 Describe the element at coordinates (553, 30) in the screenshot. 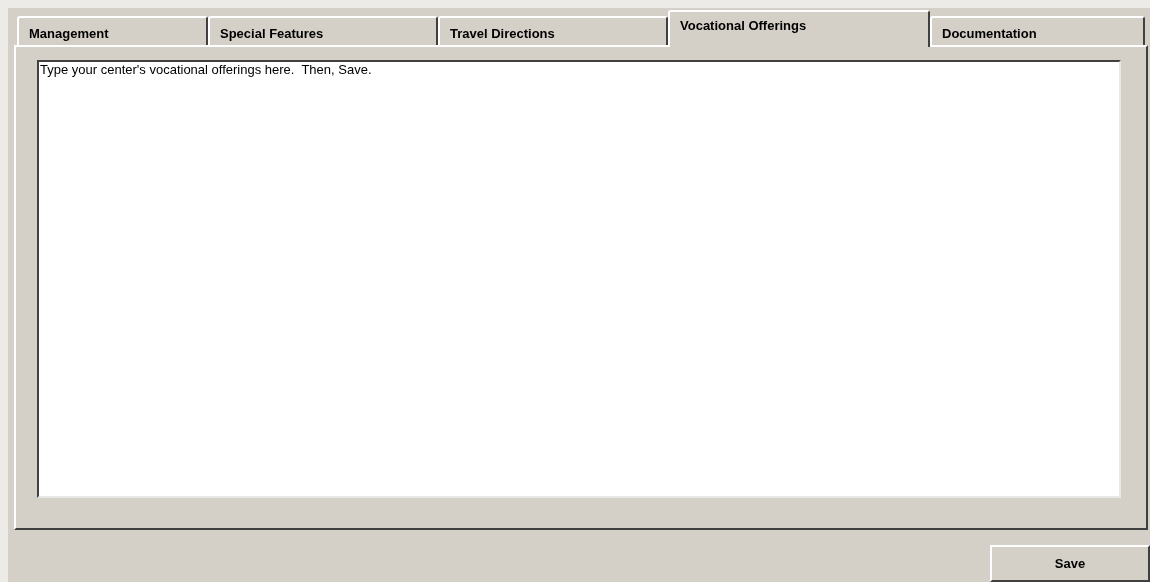

I see `tab: Travel Directions` at that location.